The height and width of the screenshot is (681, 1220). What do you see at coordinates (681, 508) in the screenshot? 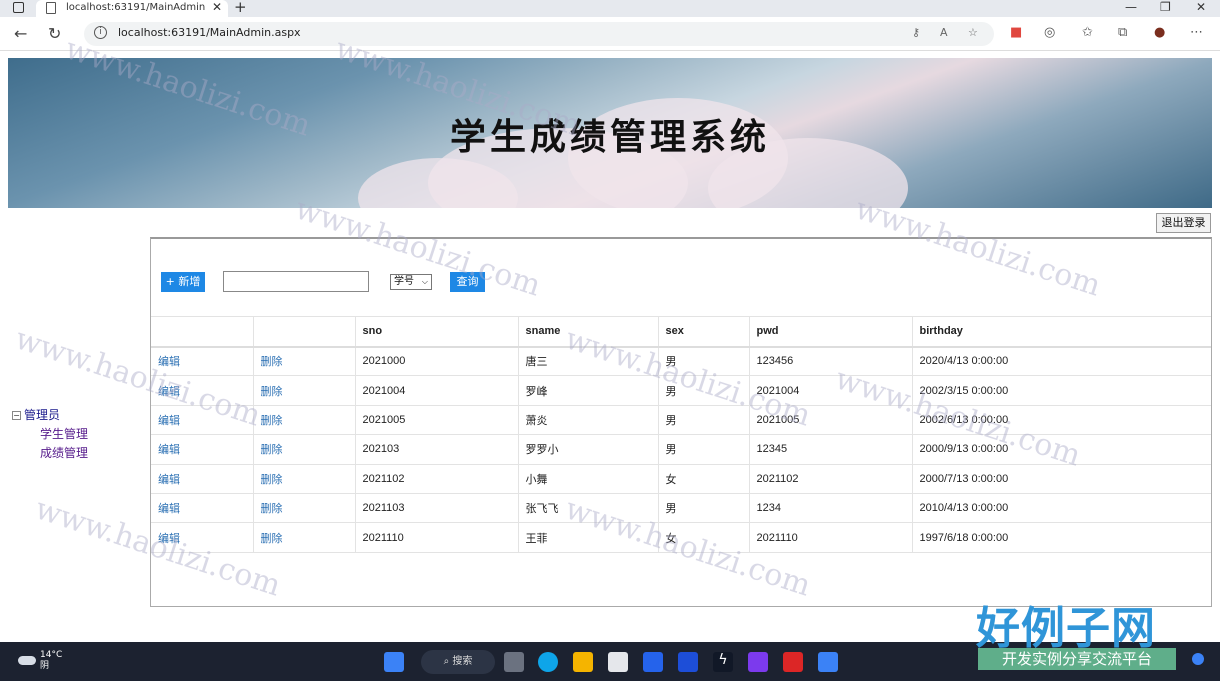
I see `table-row: 编辑 删除 2021103 张飞飞男 1234 2010/4/13 0:00:00` at bounding box center [681, 508].